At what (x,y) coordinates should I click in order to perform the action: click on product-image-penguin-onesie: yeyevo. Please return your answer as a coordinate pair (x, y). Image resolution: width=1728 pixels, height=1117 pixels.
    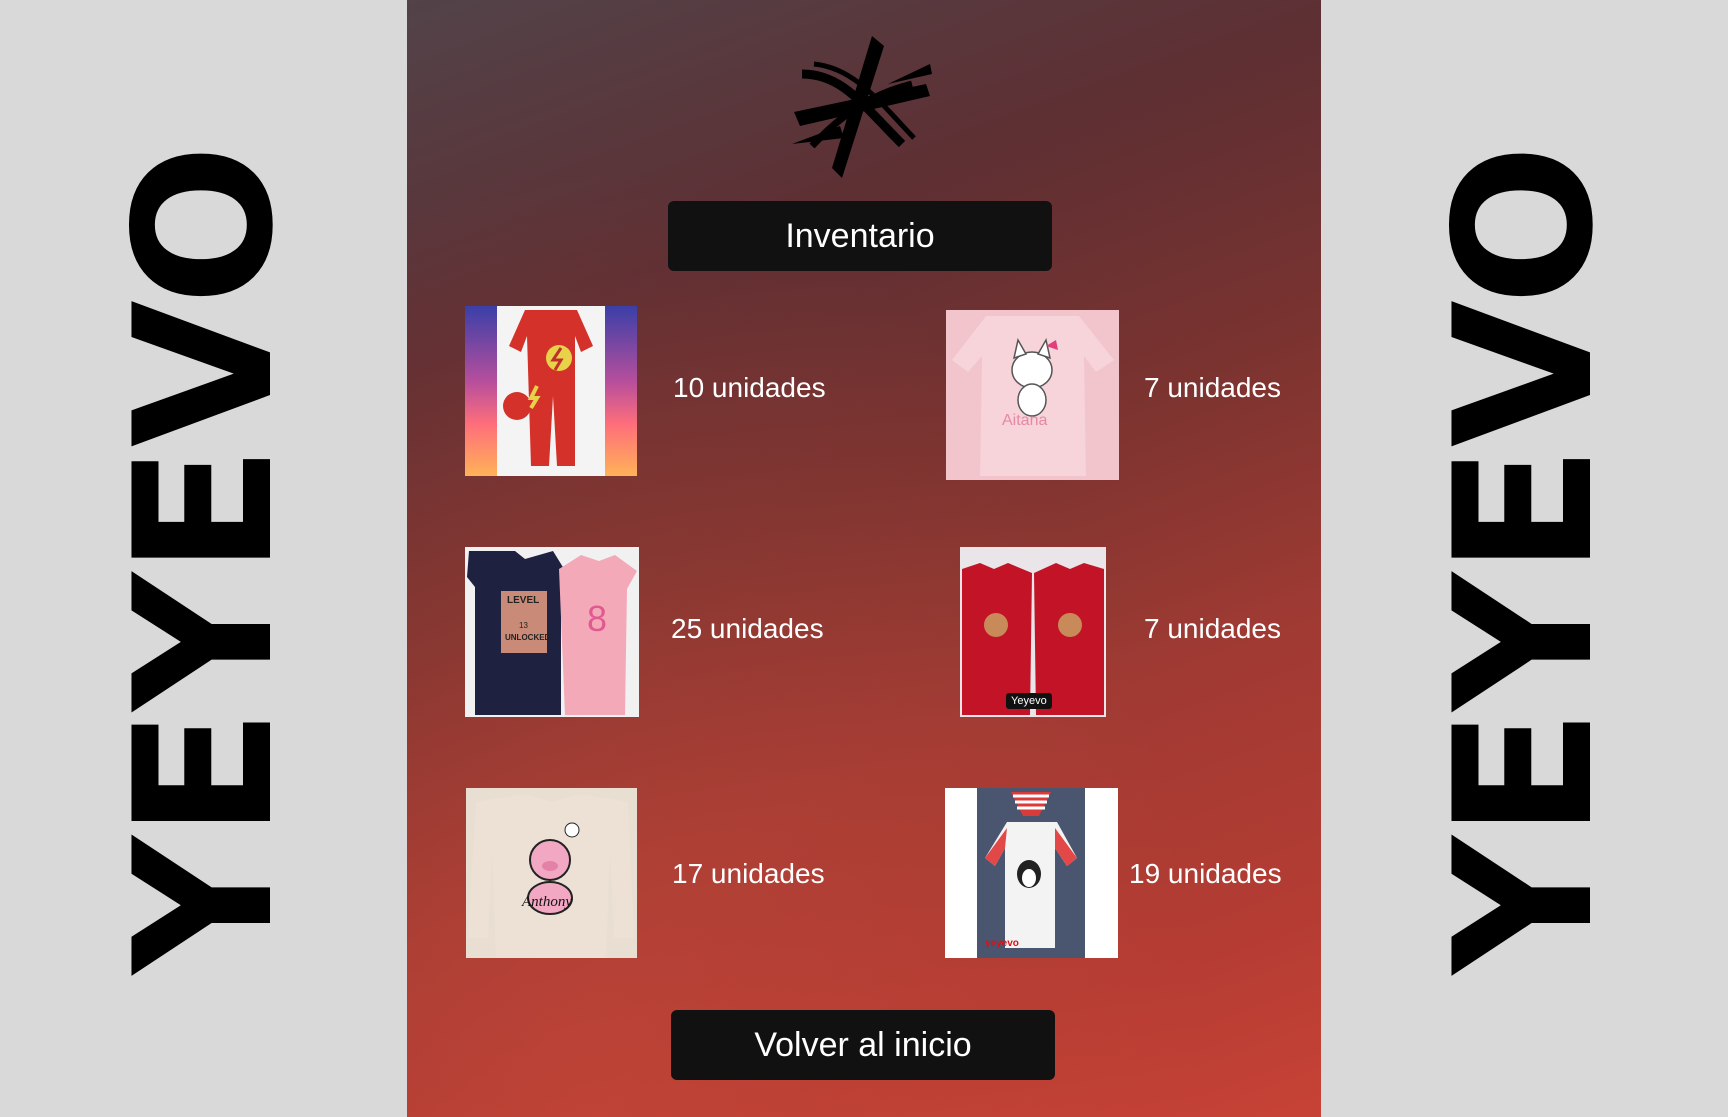
    Looking at the image, I should click on (1031, 873).